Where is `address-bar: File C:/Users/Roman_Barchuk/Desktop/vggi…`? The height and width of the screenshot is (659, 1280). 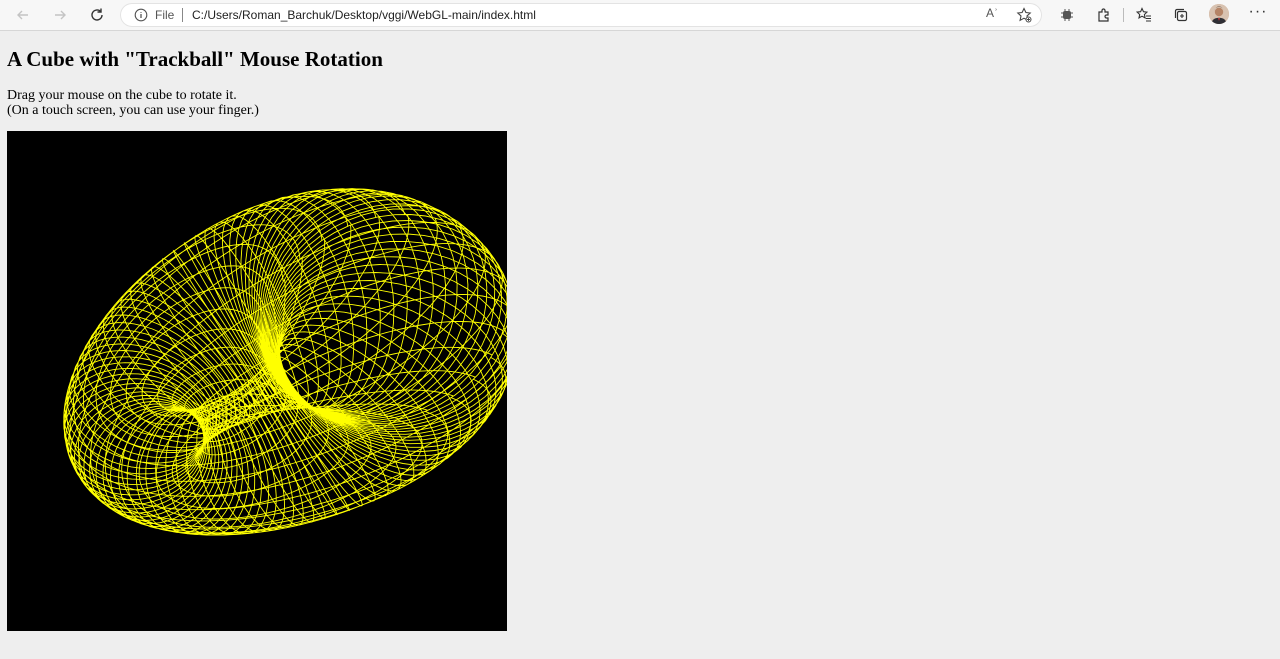 address-bar: File C:/Users/Roman_Barchuk/Desktop/vggi… is located at coordinates (581, 15).